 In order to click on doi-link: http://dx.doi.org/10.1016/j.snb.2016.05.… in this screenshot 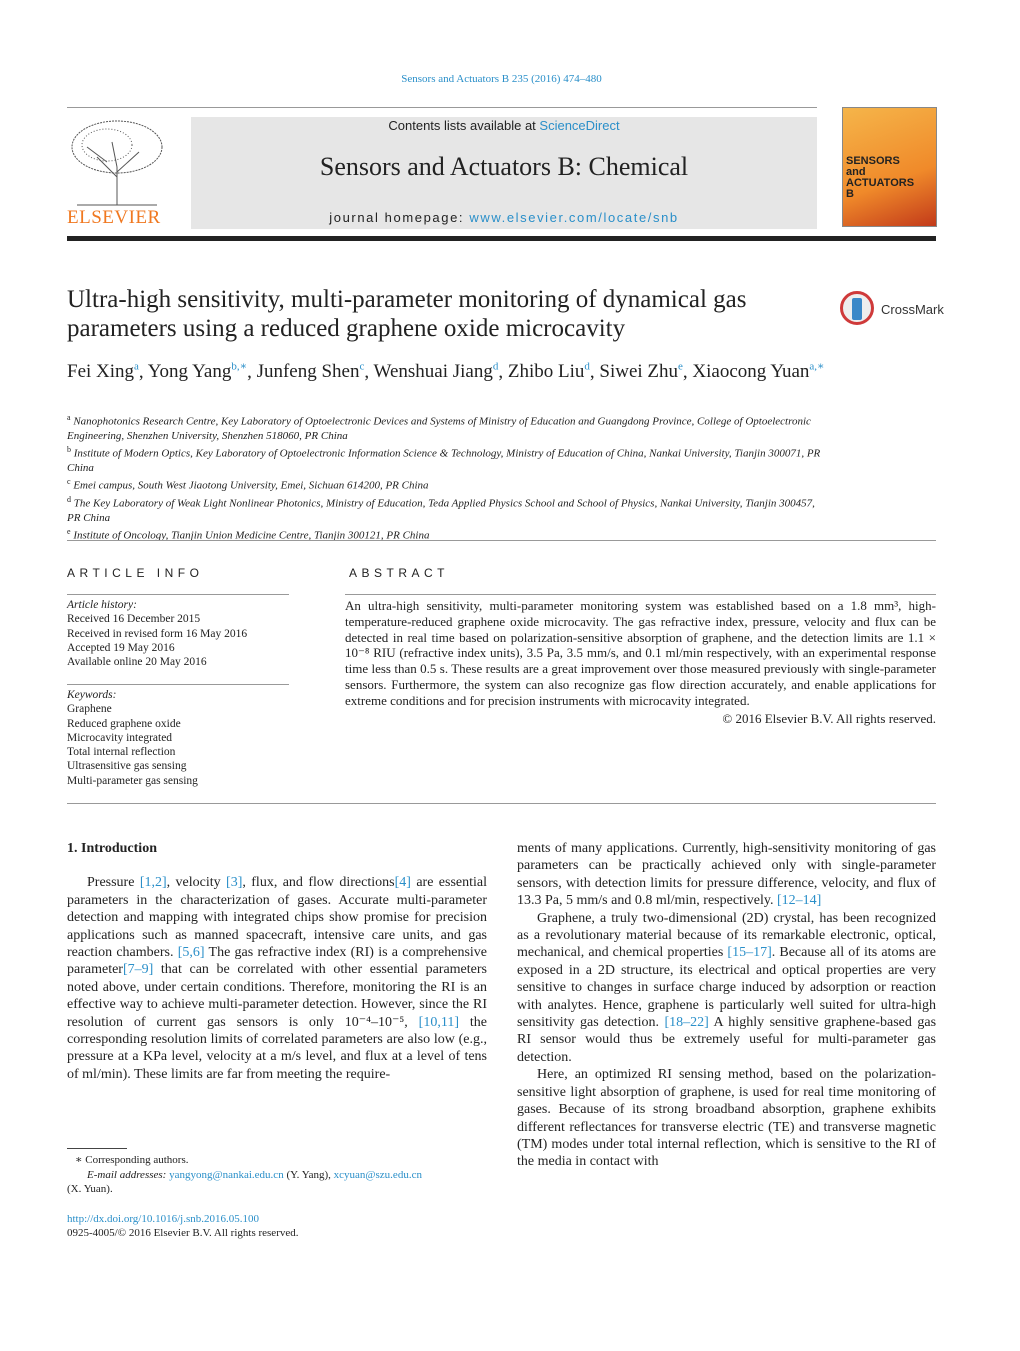, I will do `click(163, 1219)`.